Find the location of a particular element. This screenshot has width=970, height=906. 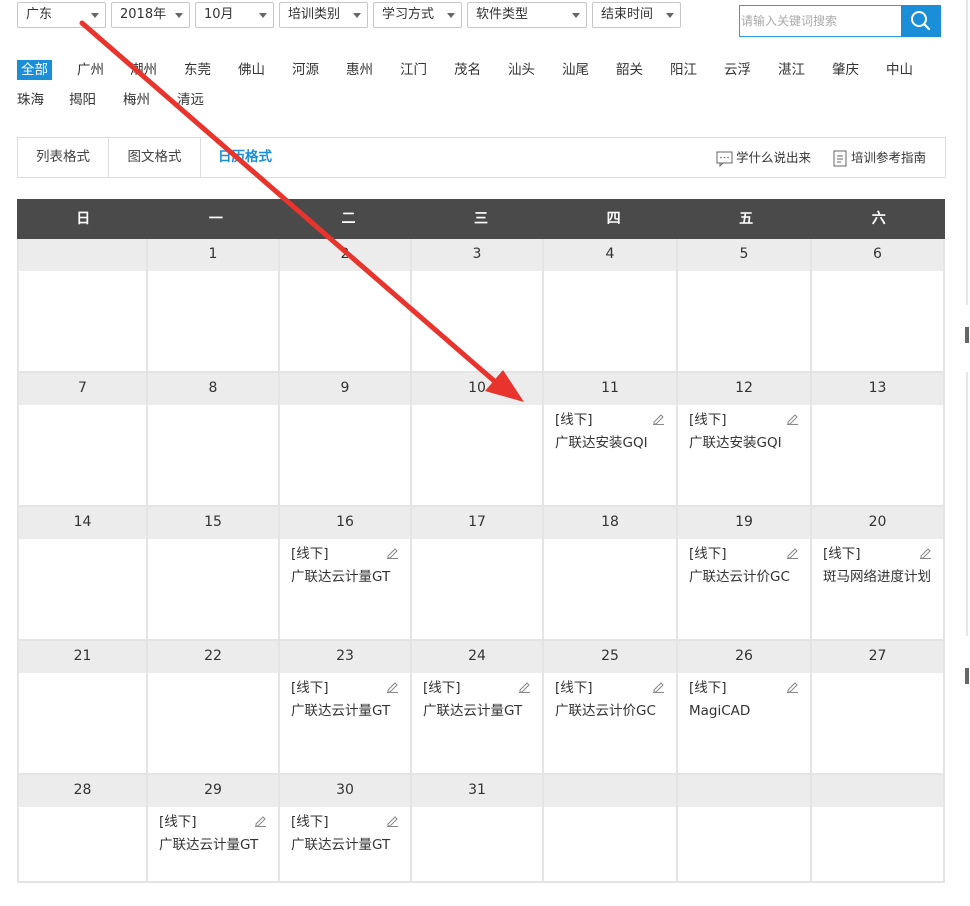

calendar-day-cell: 3 is located at coordinates (478, 306).